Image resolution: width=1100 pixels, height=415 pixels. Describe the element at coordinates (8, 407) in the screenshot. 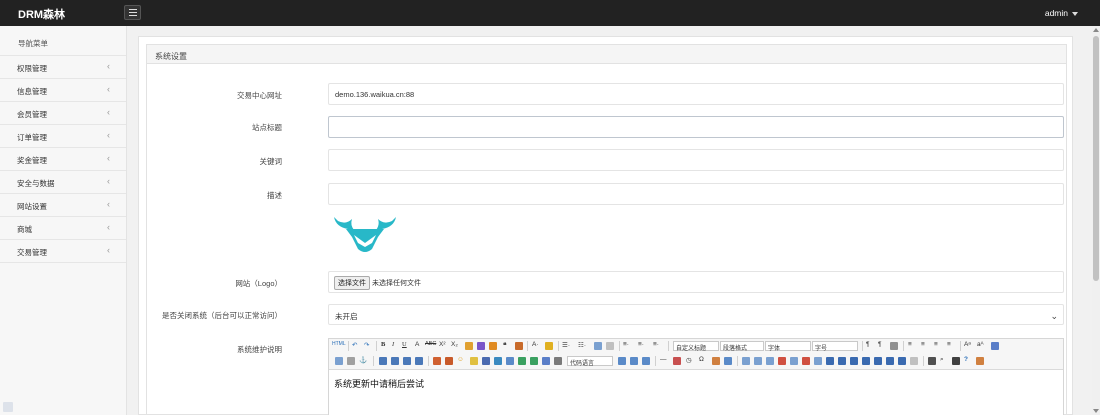

I see `sidebar-collapse-button` at that location.